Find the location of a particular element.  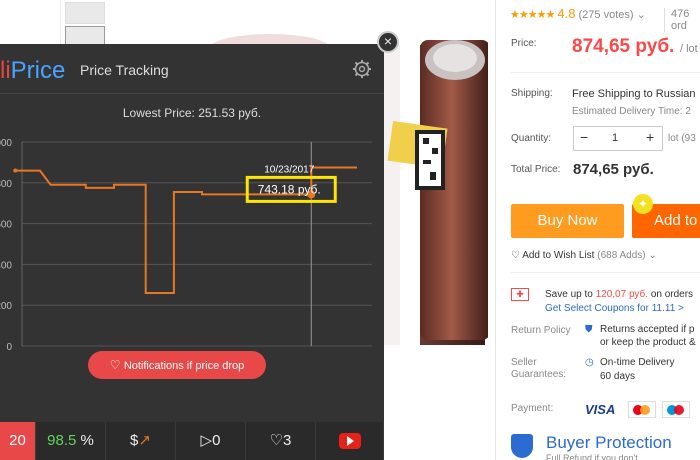

score-badge: 20 is located at coordinates (18, 441).